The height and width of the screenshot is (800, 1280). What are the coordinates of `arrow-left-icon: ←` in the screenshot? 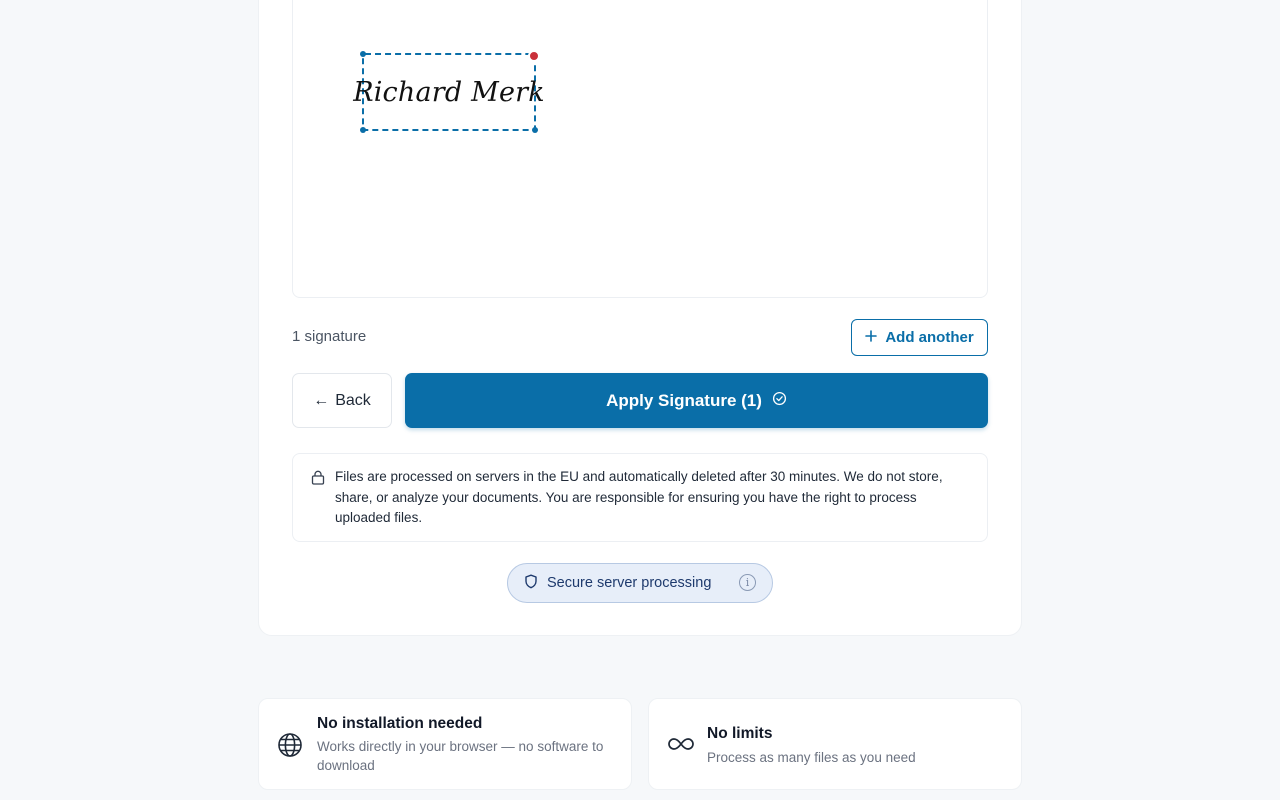 It's located at (321, 400).